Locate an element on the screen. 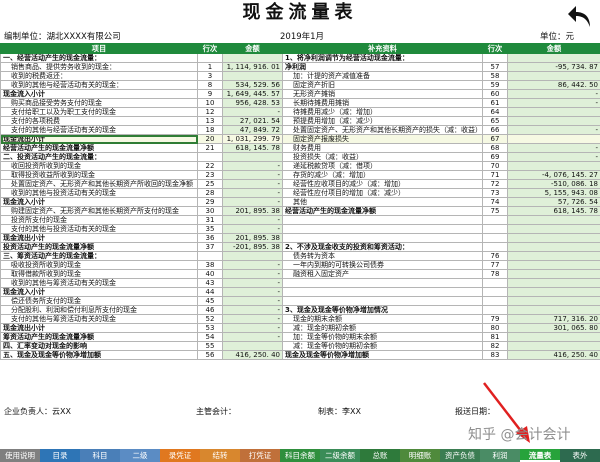 The height and width of the screenshot is (462, 600). cell-supp-item: 加：计提的资产减值准备 is located at coordinates (382, 76).